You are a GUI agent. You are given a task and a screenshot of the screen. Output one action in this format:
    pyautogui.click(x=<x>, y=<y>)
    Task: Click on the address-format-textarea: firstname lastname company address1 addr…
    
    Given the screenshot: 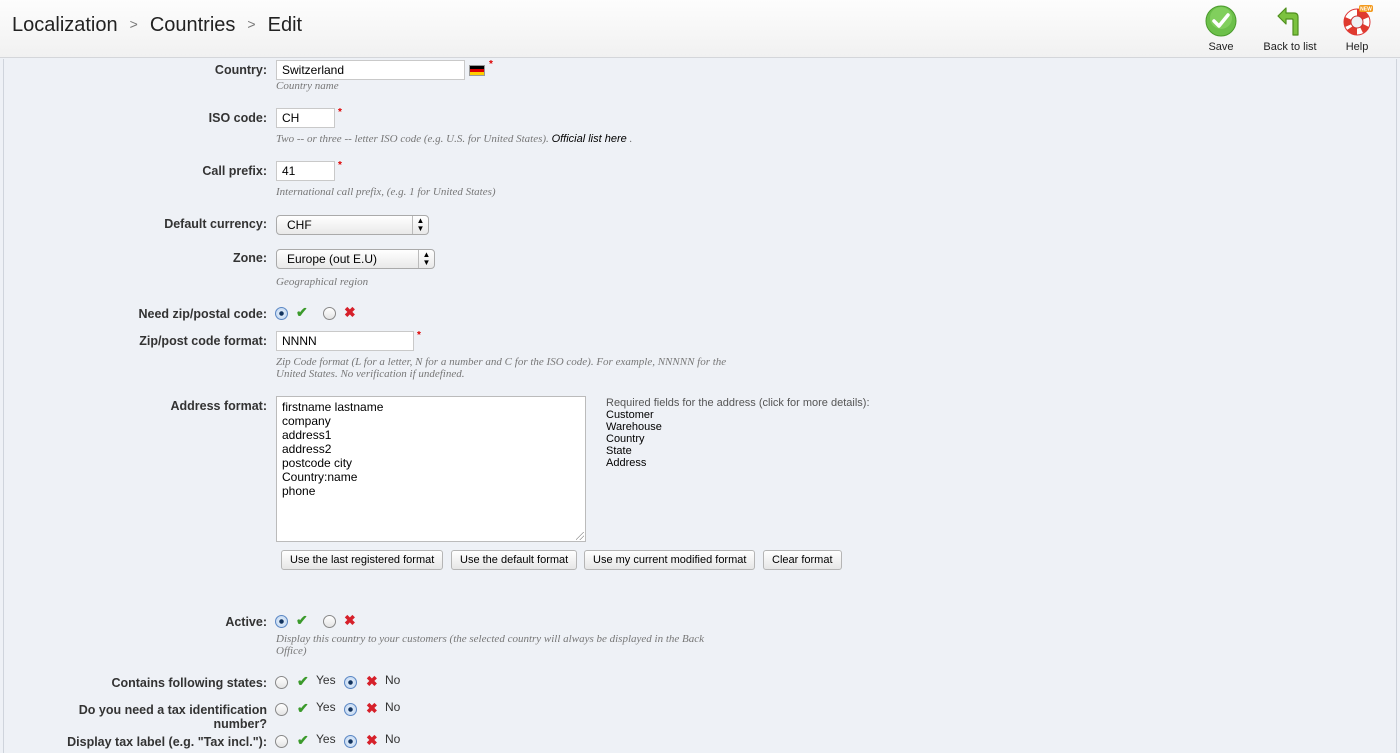 What is the action you would take?
    pyautogui.click(x=431, y=469)
    